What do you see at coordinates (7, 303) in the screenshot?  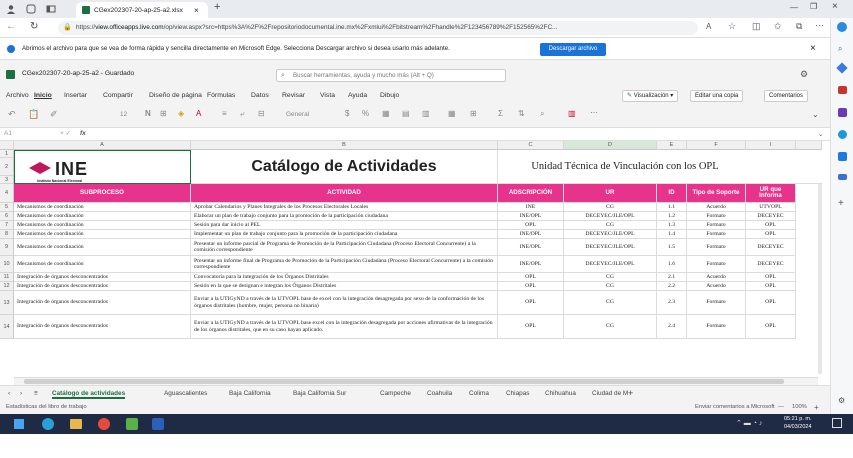 I see `row-number: 13` at bounding box center [7, 303].